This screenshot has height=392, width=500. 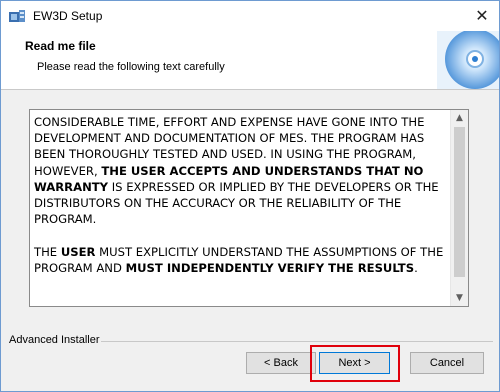 What do you see at coordinates (60, 46) in the screenshot?
I see `page-title: Read me file` at bounding box center [60, 46].